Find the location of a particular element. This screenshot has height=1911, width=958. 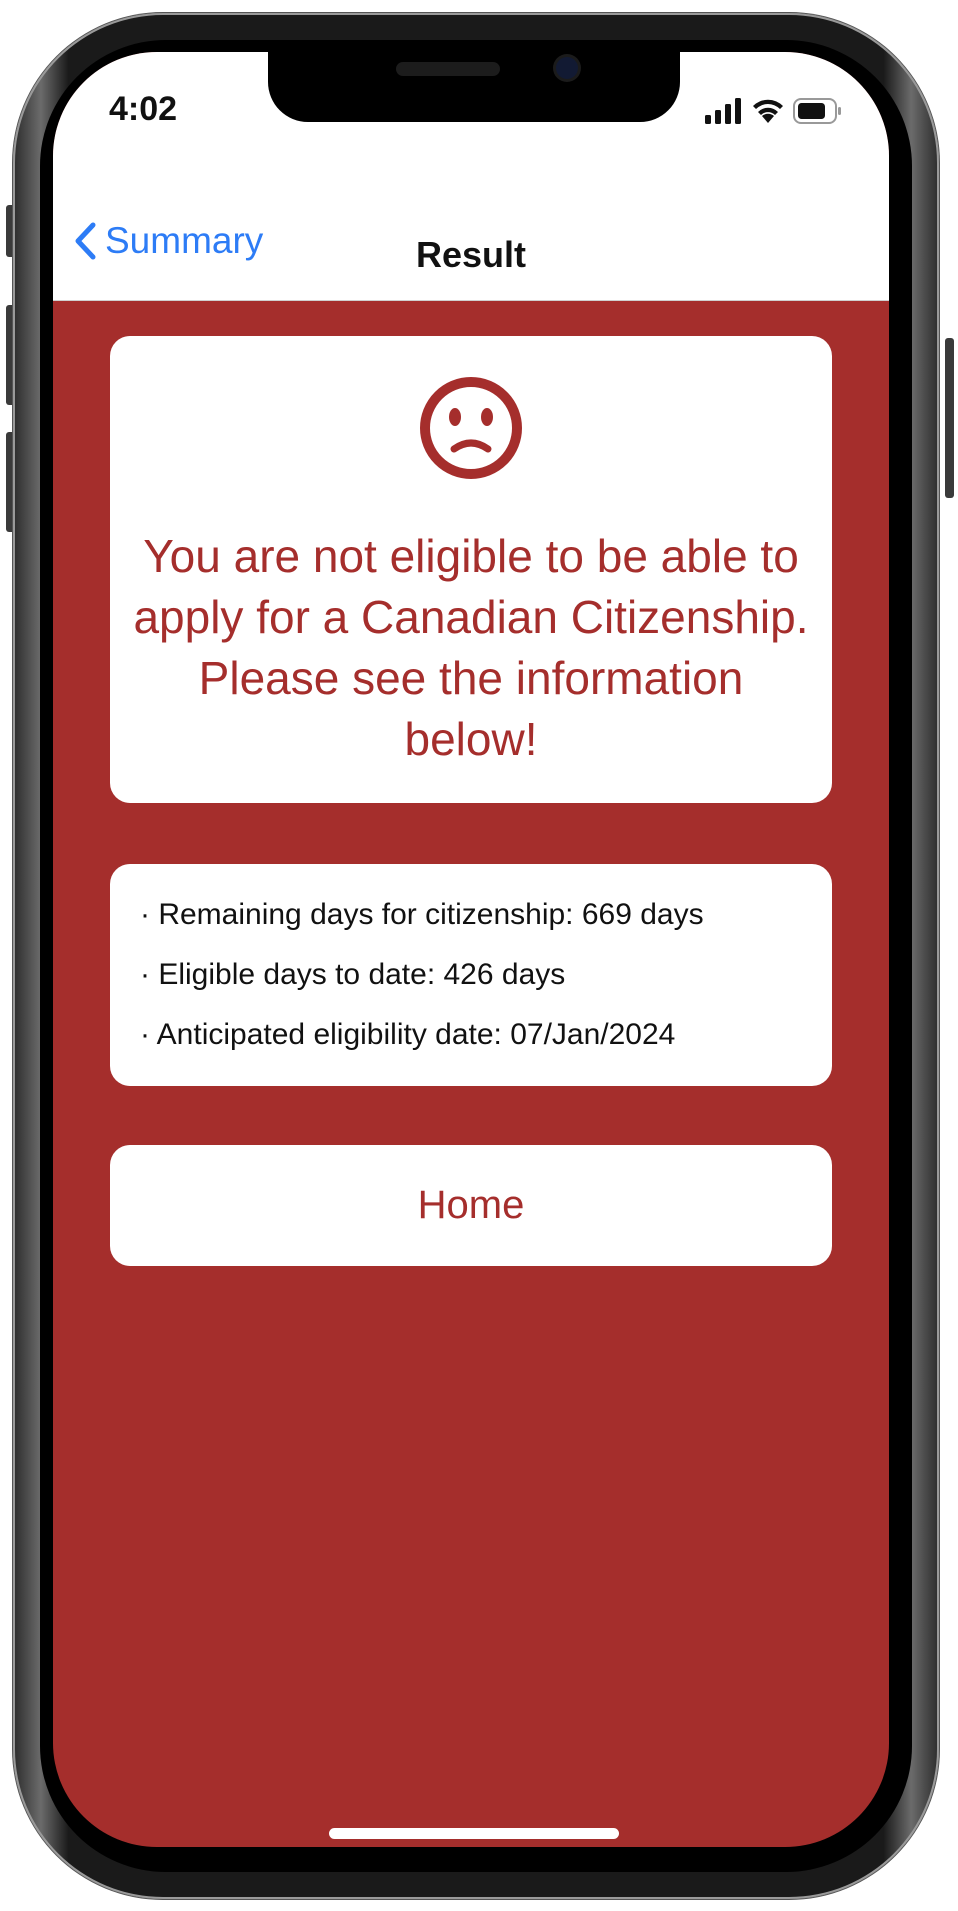

page-title: Result is located at coordinates (471, 254).